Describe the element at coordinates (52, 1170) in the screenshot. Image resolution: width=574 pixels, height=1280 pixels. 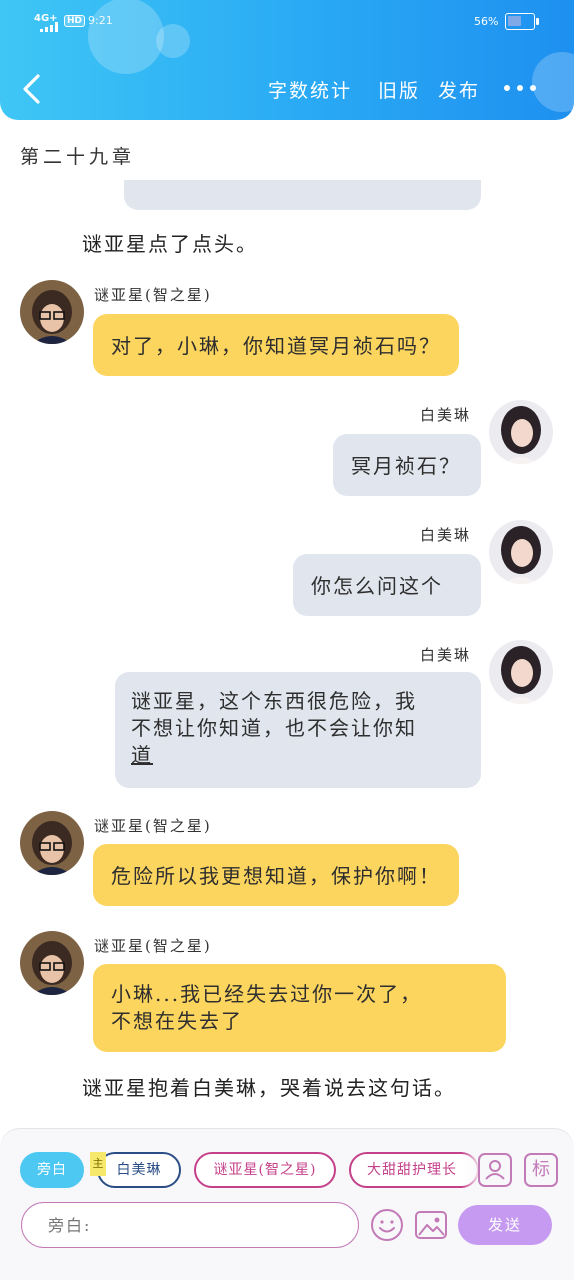
I see `role-chip-narration: 旁白` at that location.